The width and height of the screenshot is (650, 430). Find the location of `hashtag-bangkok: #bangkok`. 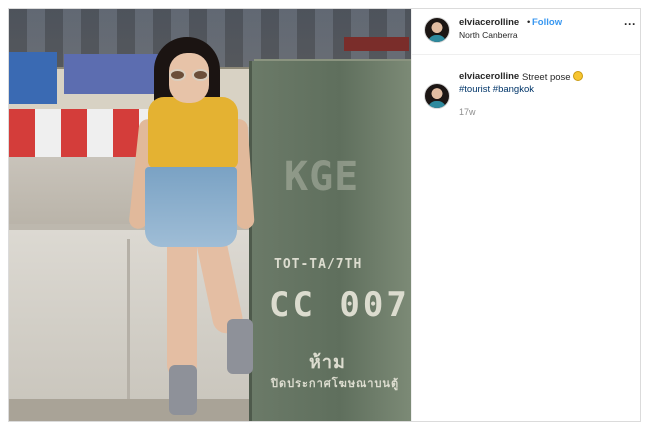

hashtag-bangkok: #bangkok is located at coordinates (513, 89).